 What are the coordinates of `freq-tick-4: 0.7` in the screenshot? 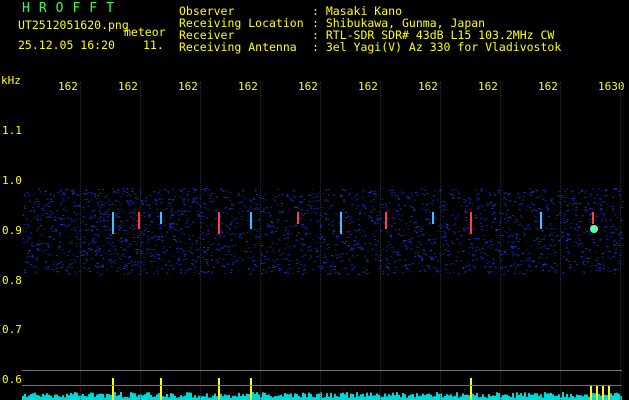 It's located at (12, 329).